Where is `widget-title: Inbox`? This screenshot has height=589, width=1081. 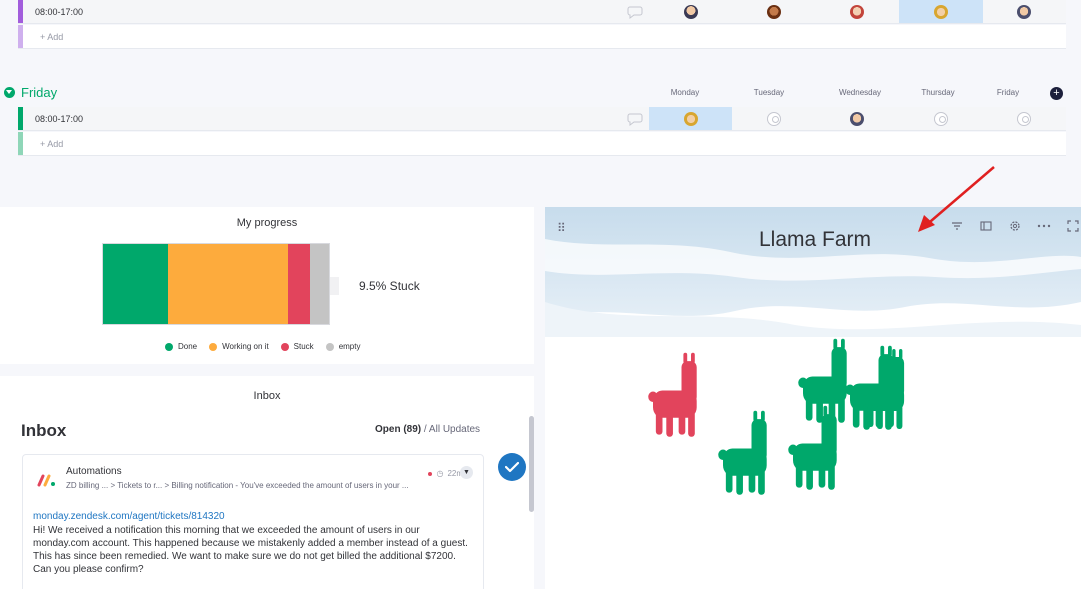 widget-title: Inbox is located at coordinates (267, 396).